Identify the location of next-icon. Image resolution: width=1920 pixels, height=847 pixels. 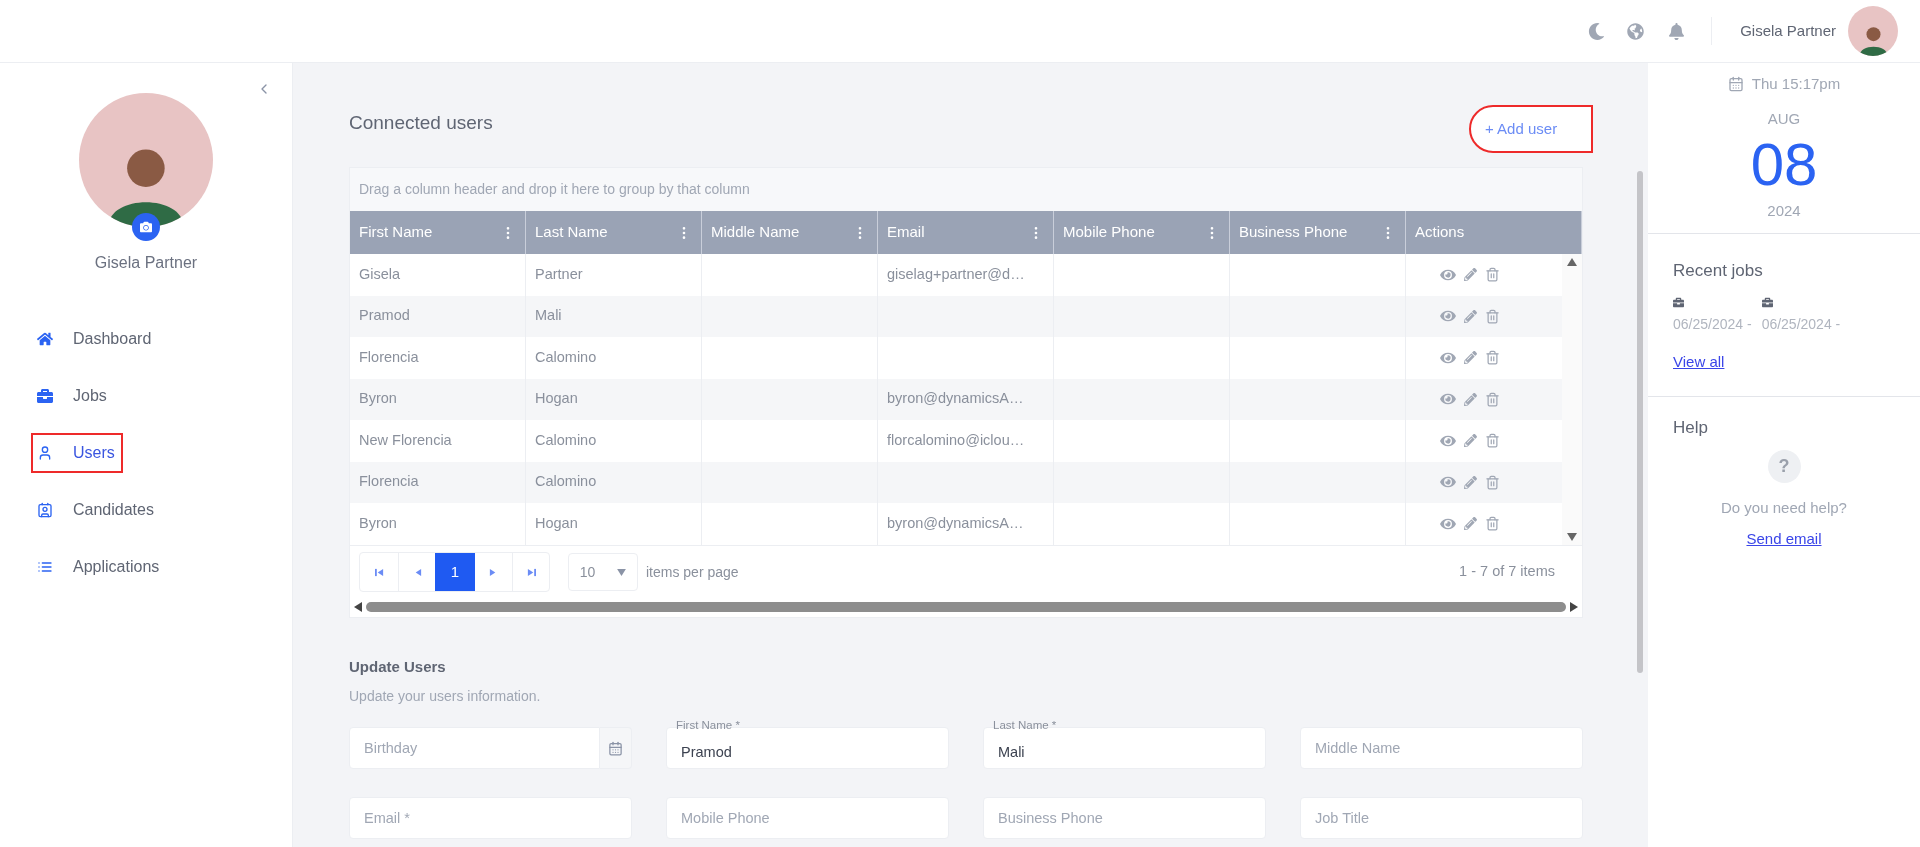
(493, 572).